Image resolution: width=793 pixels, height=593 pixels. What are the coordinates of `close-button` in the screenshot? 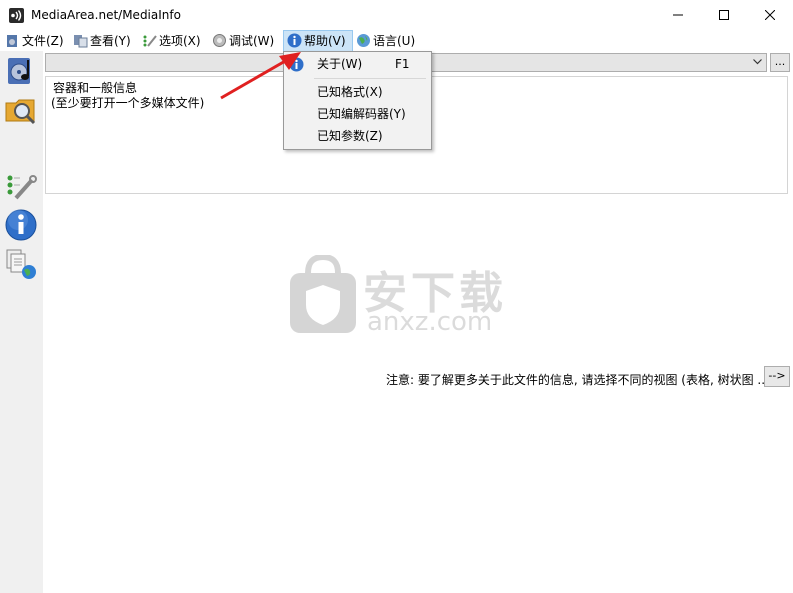 It's located at (770, 15).